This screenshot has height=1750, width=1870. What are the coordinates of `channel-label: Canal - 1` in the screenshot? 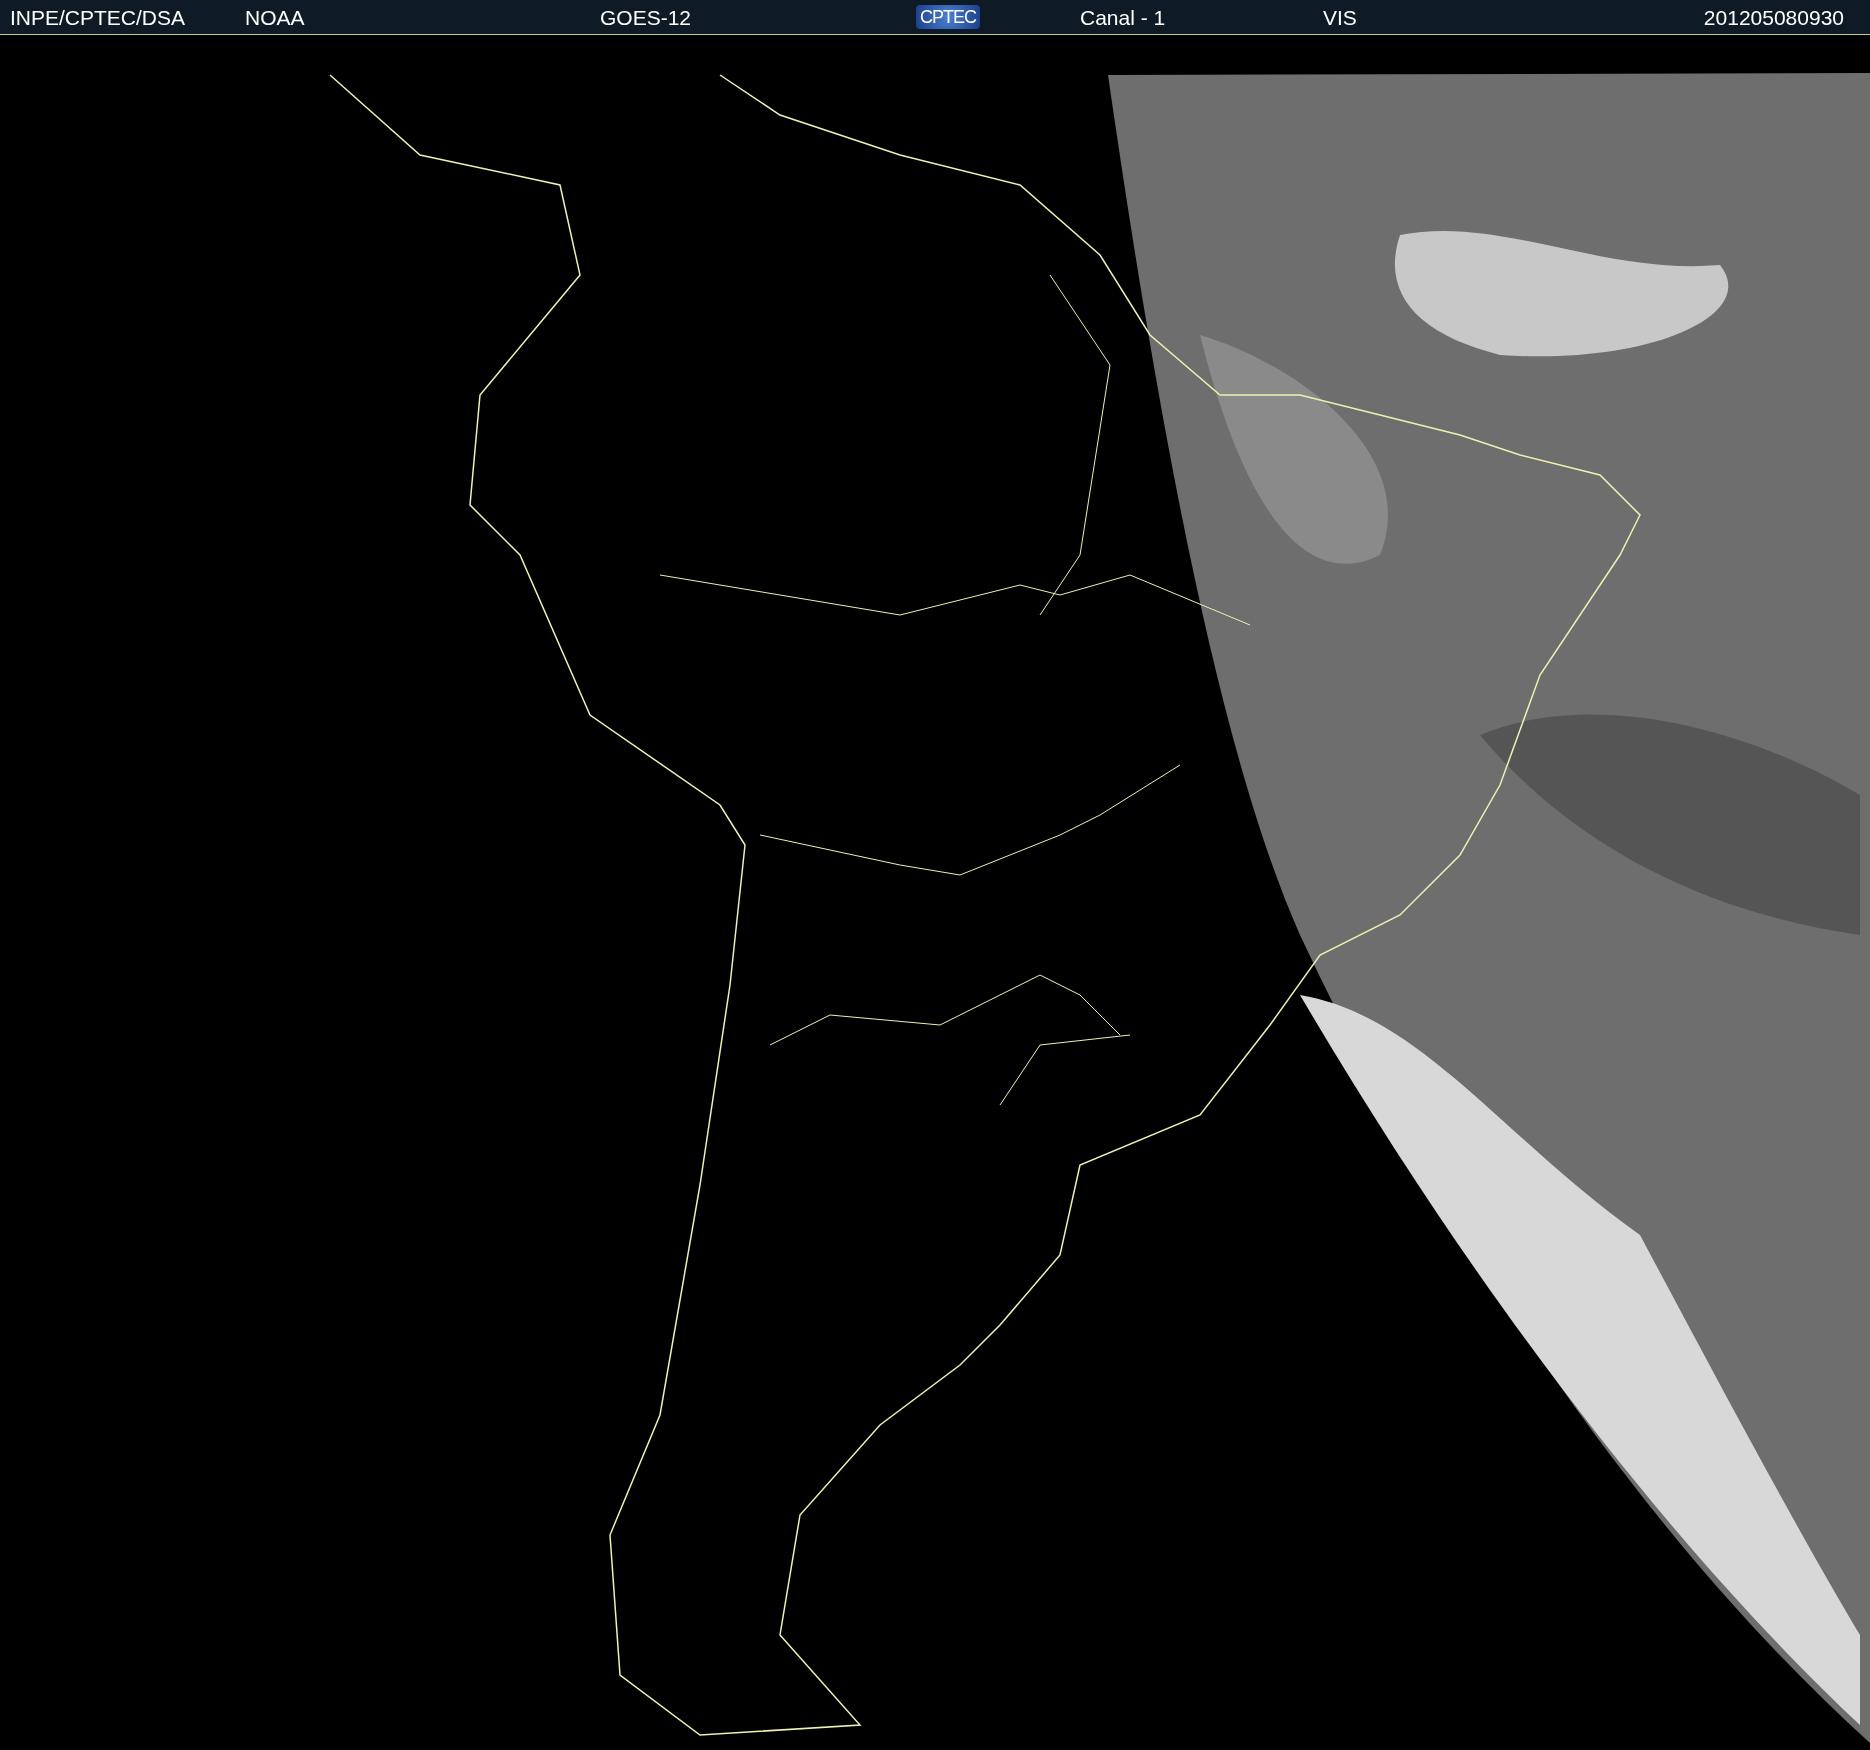 It's located at (1123, 17).